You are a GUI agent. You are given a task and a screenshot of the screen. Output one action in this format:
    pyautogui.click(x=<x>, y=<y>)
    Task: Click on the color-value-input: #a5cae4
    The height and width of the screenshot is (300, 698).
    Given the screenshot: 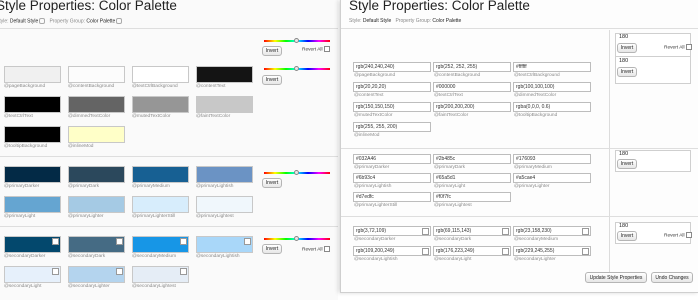 What is the action you would take?
    pyautogui.click(x=552, y=178)
    